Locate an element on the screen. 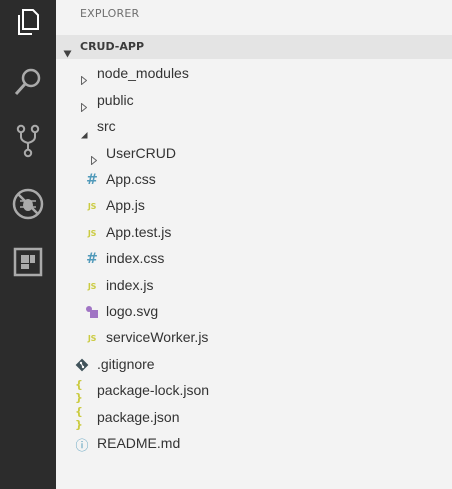 Image resolution: width=452 pixels, height=489 pixels. git-file-icon is located at coordinates (82, 365).